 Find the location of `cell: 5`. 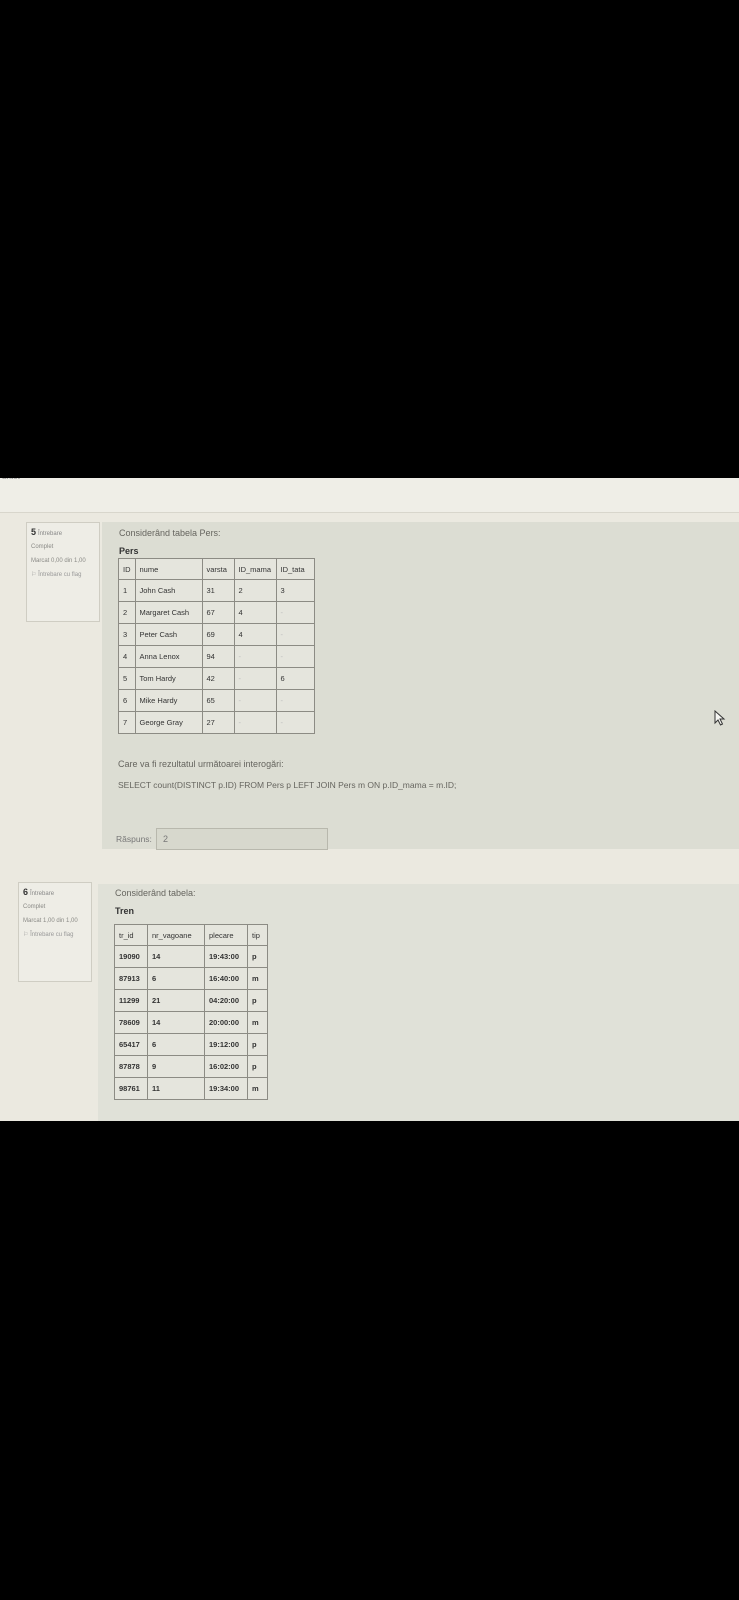

cell: 5 is located at coordinates (127, 678).